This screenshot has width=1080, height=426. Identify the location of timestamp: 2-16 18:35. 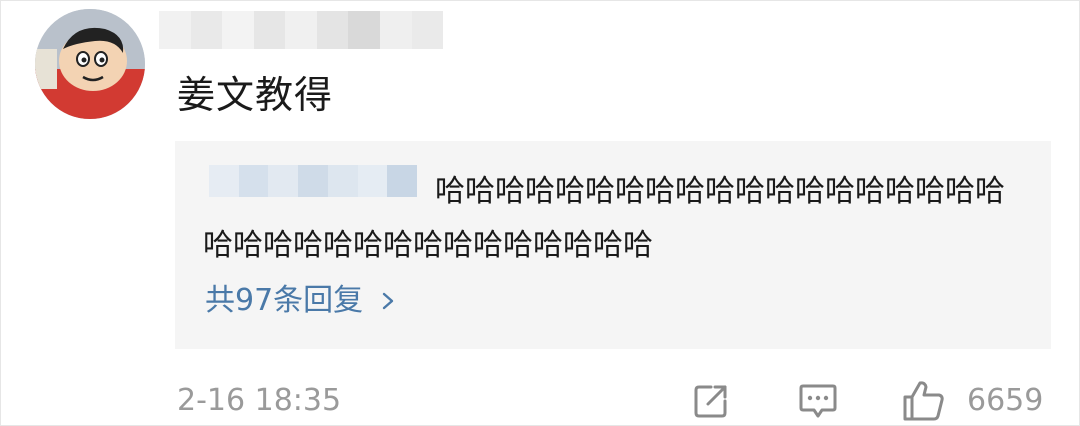
(259, 400).